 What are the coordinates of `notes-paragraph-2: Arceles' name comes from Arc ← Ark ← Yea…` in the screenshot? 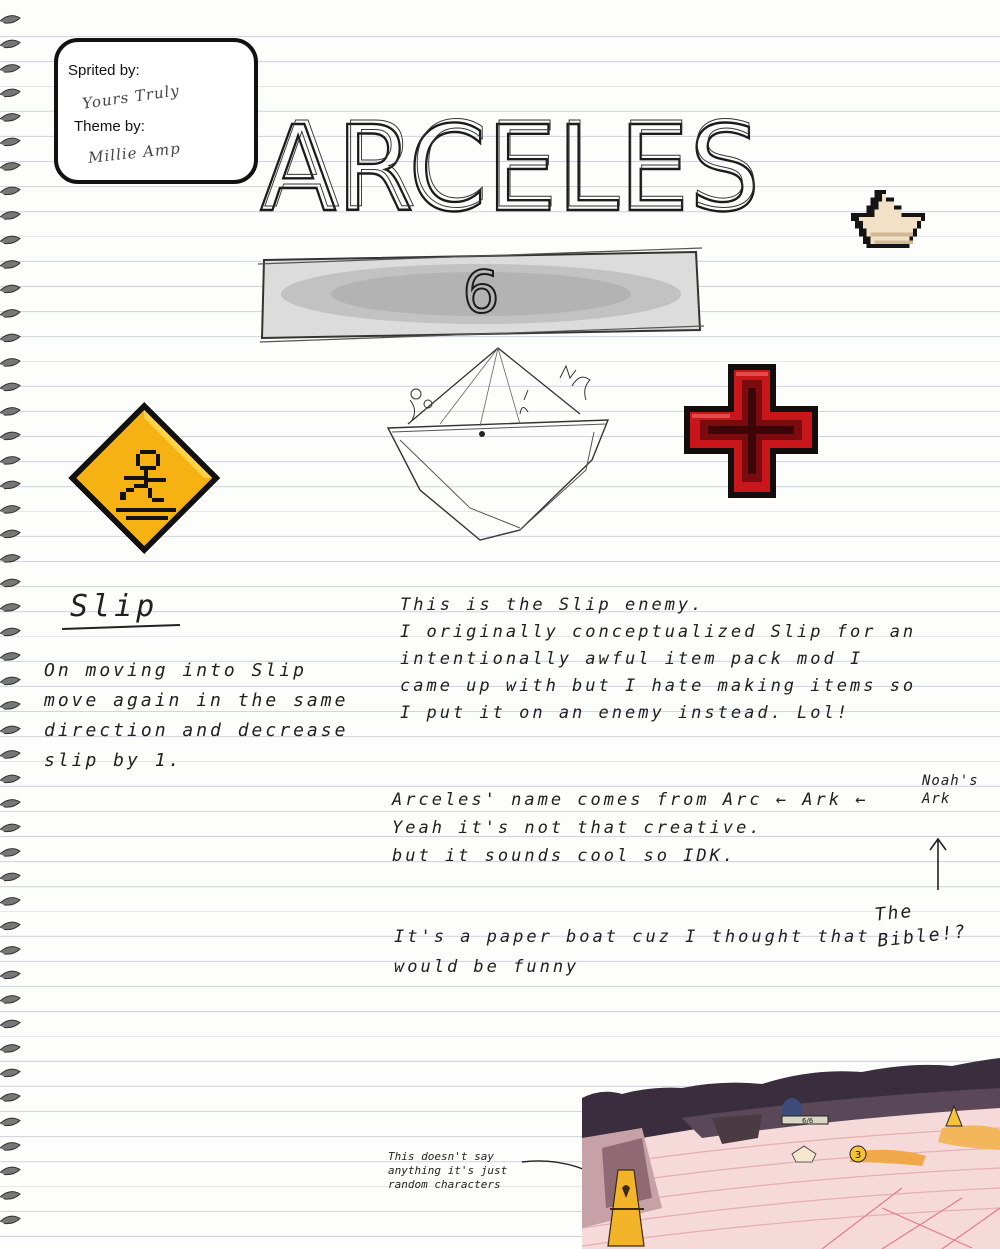 It's located at (630, 828).